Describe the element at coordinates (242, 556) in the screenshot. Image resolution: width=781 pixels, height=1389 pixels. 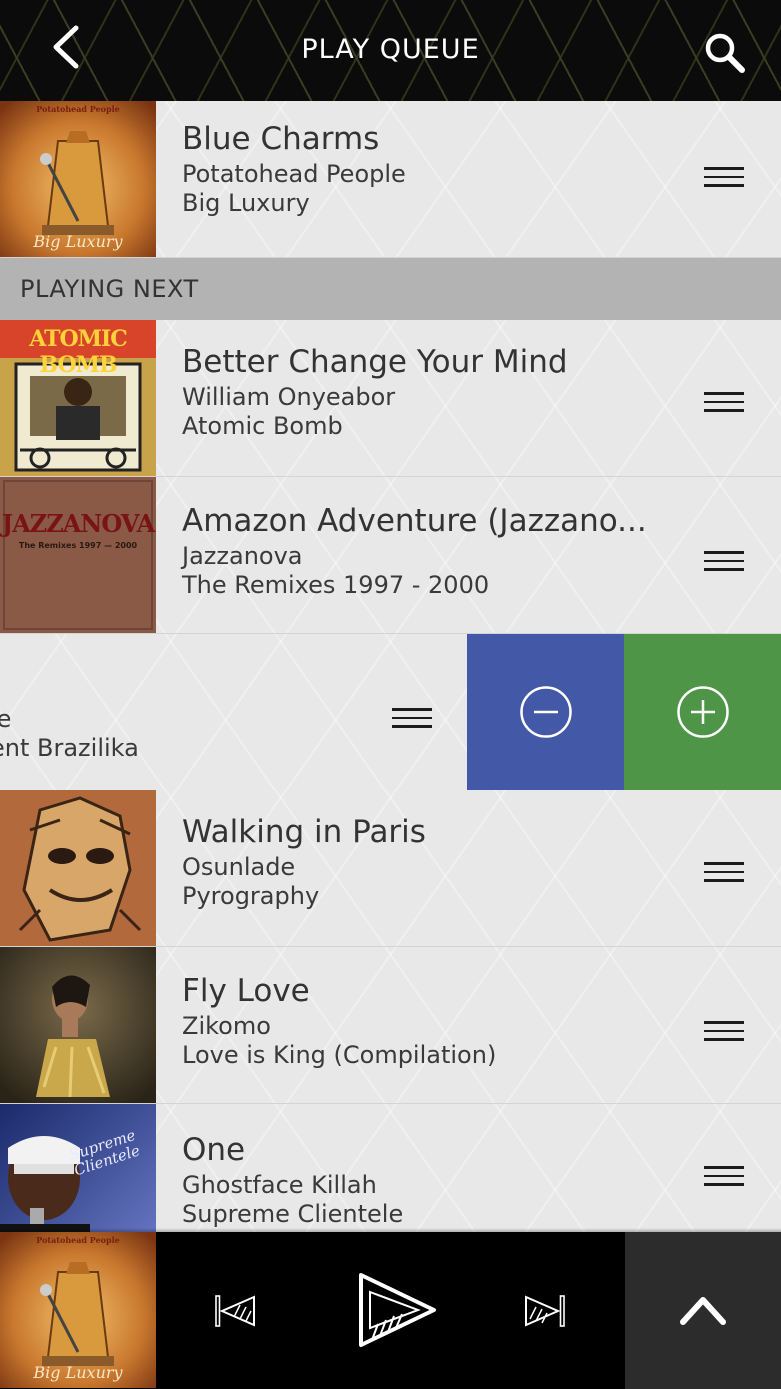
I see `artist-name: Jazzanova` at that location.